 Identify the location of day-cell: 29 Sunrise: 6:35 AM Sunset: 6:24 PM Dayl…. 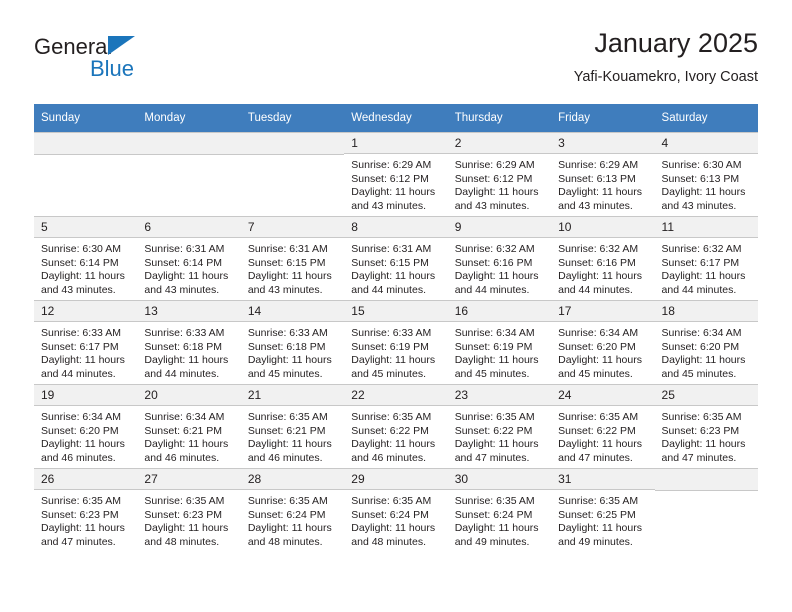
(396, 510).